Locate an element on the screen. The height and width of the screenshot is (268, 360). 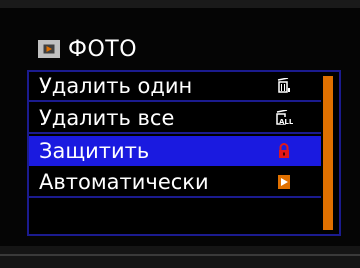
menu-item-protect: Защитить is located at coordinates (175, 151).